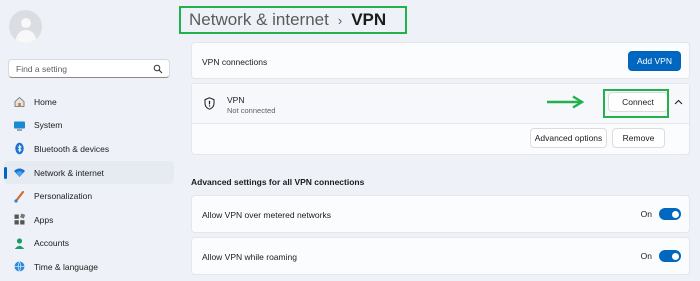 This screenshot has width=700, height=281. I want to click on sidebar-item-label: Apps, so click(44, 219).